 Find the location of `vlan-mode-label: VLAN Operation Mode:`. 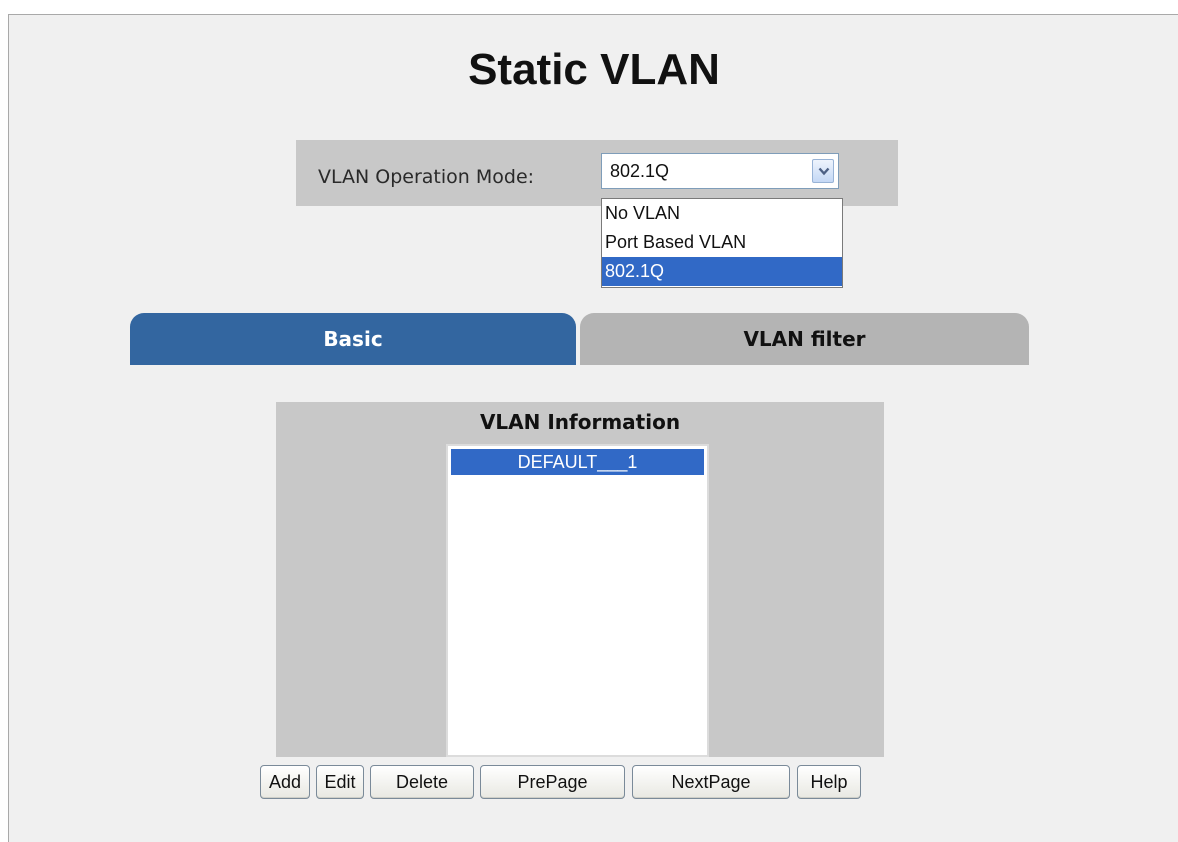

vlan-mode-label: VLAN Operation Mode: is located at coordinates (426, 177).